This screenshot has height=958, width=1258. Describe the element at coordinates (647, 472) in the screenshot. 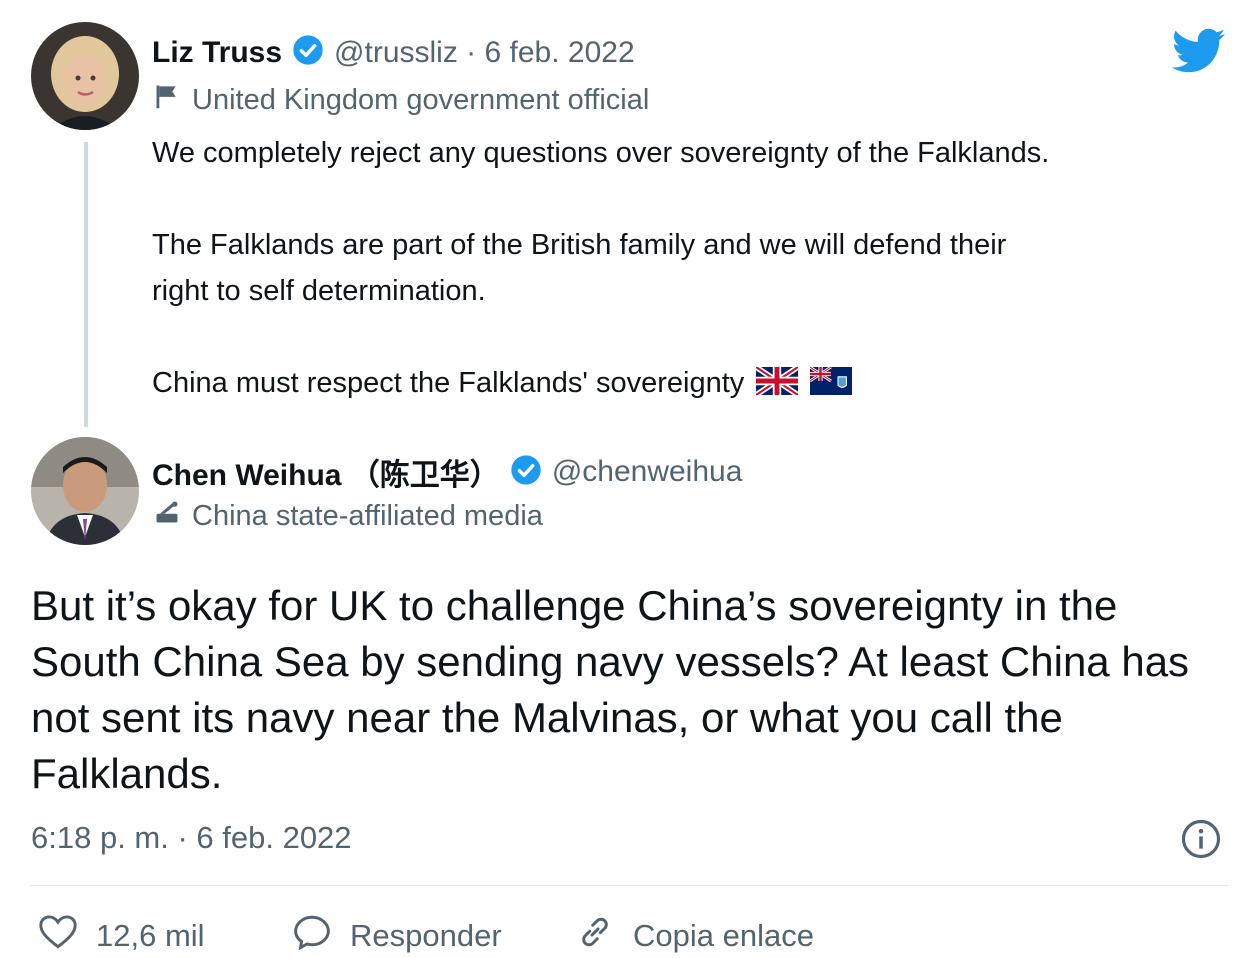

I see `reply-handle: @chenweihua` at that location.